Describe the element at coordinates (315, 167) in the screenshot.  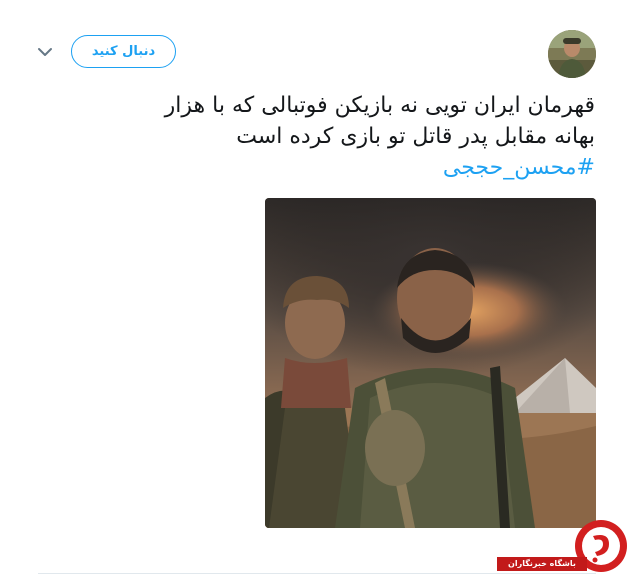
I see `hashtag-link: #محسن_حججی` at that location.